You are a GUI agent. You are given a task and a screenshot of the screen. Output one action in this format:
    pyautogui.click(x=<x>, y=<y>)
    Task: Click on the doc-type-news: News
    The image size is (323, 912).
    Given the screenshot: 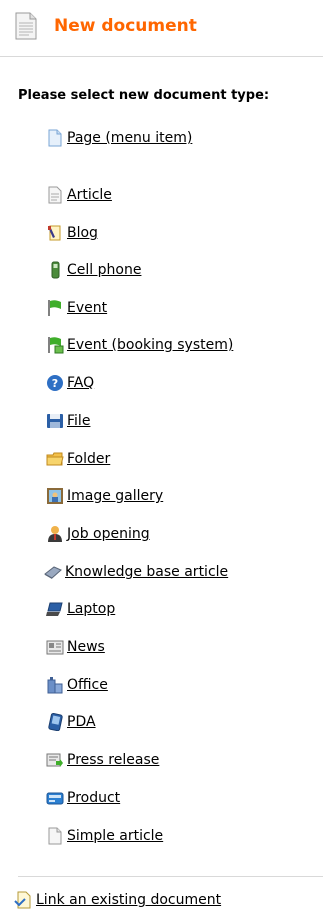 What is the action you would take?
    pyautogui.click(x=75, y=647)
    